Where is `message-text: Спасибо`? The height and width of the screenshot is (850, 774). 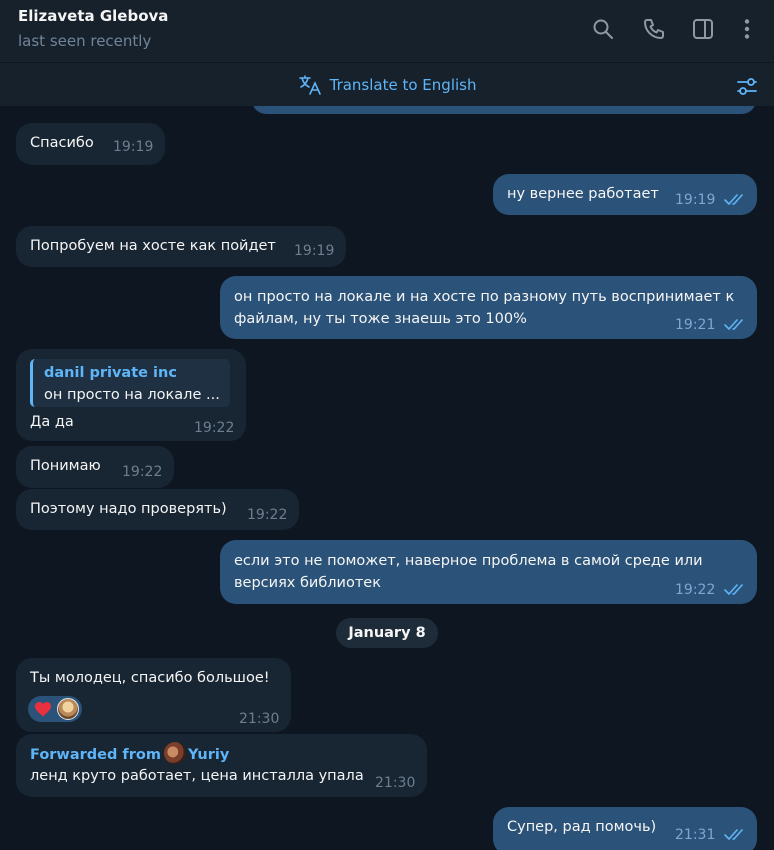 message-text: Спасибо is located at coordinates (62, 143).